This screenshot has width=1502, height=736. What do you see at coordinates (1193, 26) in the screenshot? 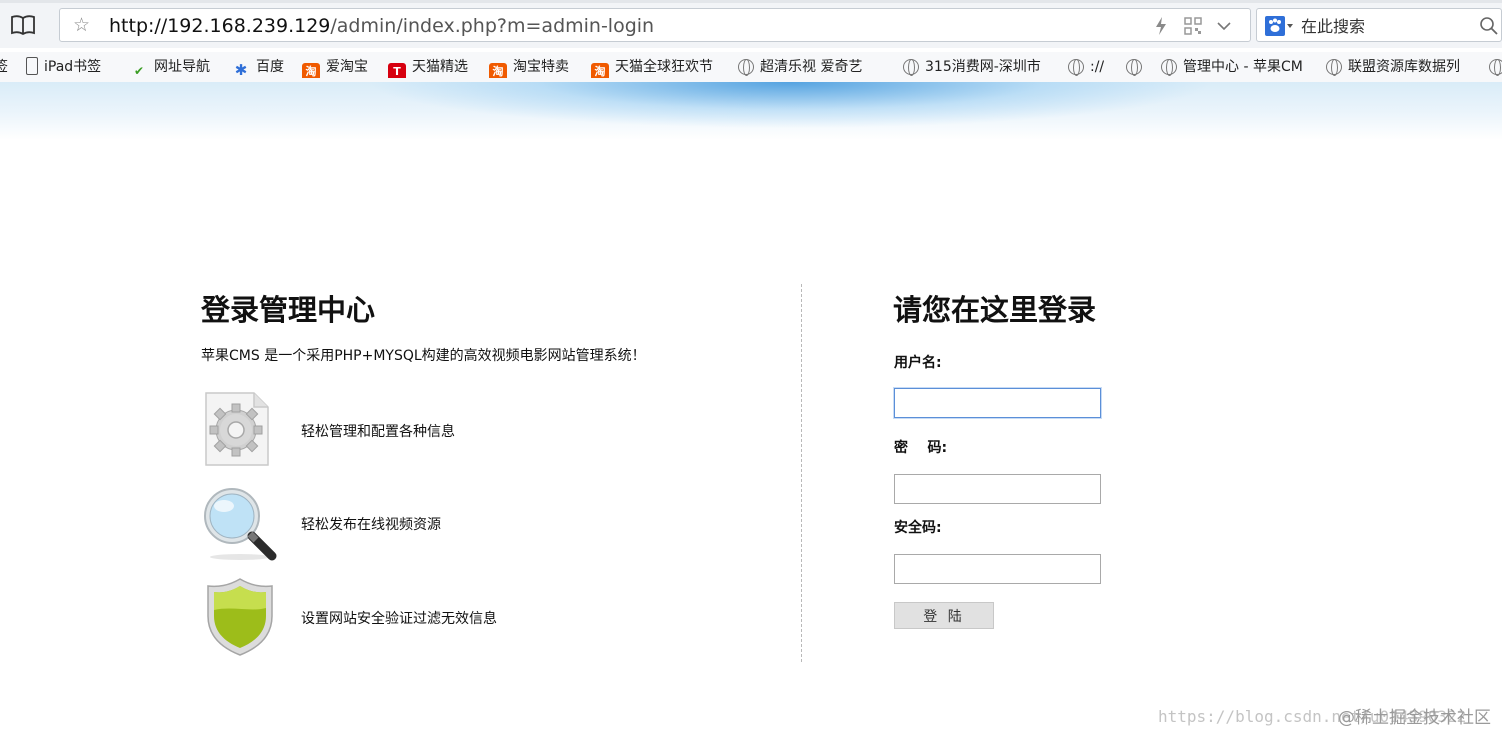
I see `qr-code-icon` at bounding box center [1193, 26].